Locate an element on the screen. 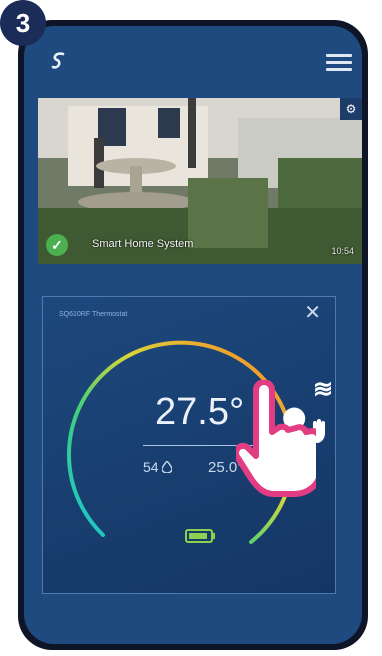  humidity-value: 54 is located at coordinates (151, 467).